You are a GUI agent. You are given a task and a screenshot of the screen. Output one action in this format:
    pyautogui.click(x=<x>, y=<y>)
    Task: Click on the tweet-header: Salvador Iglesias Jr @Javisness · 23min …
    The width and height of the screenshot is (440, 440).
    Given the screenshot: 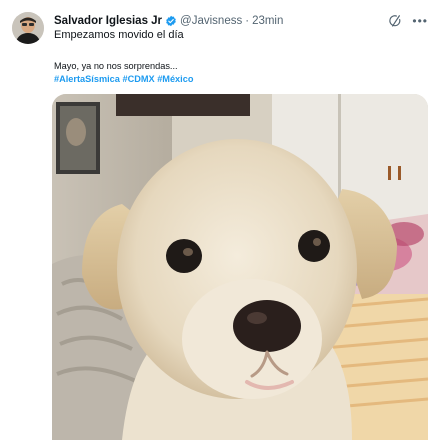 What is the action you would take?
    pyautogui.click(x=241, y=21)
    